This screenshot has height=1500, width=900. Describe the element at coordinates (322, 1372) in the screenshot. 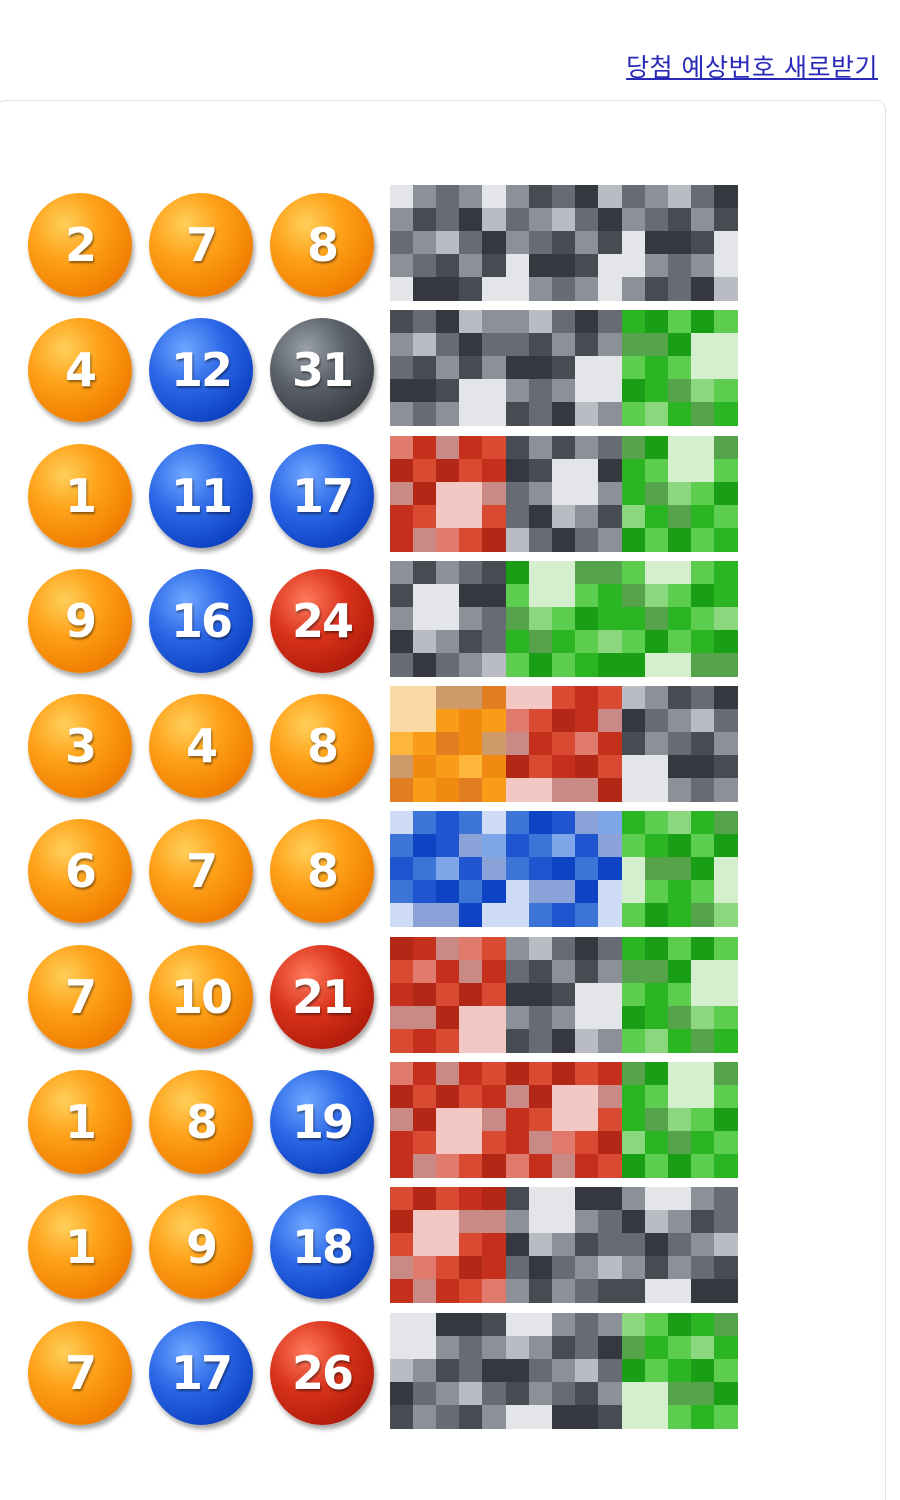

I see `lotto-ball: 26` at that location.